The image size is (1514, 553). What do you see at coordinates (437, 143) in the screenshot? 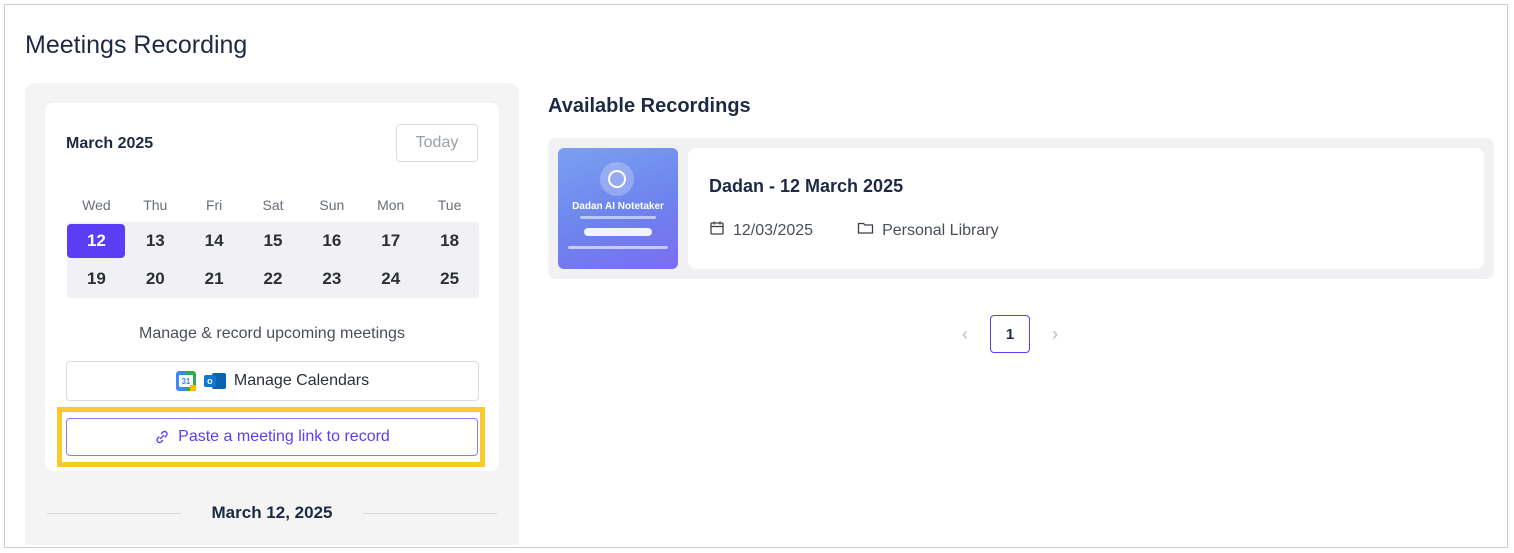
I see `today-button: Today` at bounding box center [437, 143].